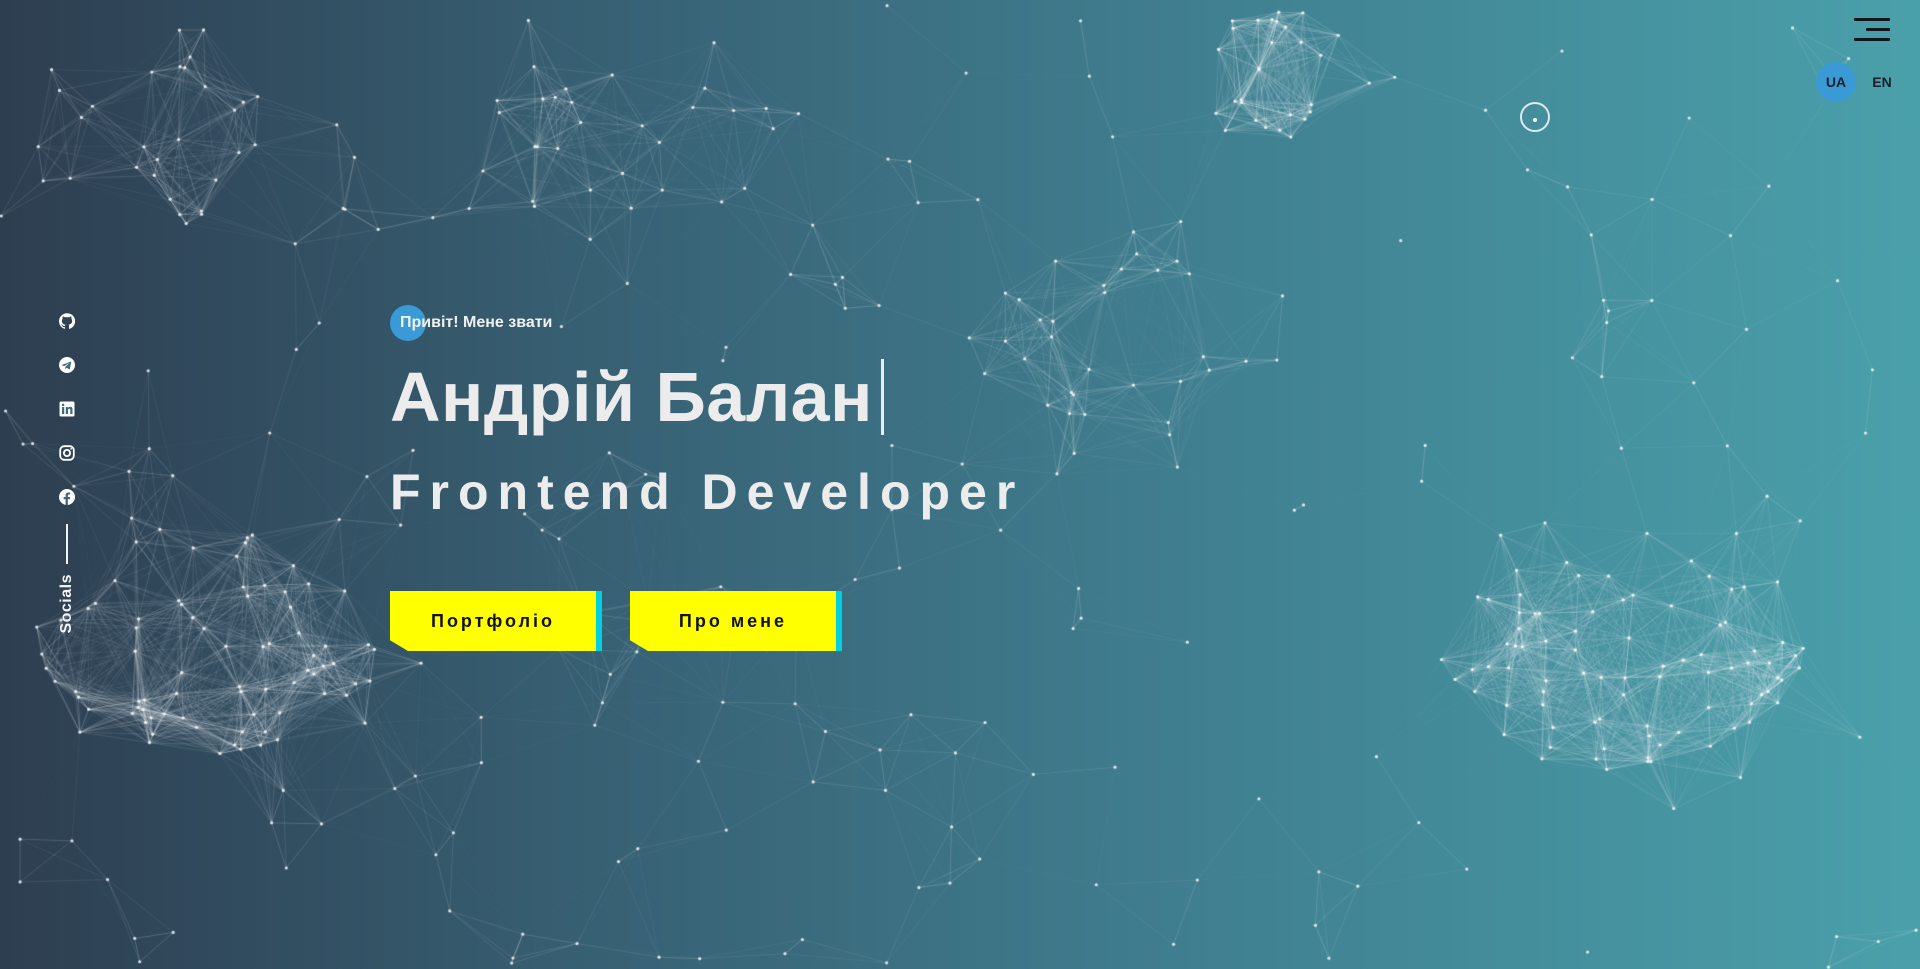 This screenshot has height=969, width=1920. I want to click on github-icon, so click(67, 321).